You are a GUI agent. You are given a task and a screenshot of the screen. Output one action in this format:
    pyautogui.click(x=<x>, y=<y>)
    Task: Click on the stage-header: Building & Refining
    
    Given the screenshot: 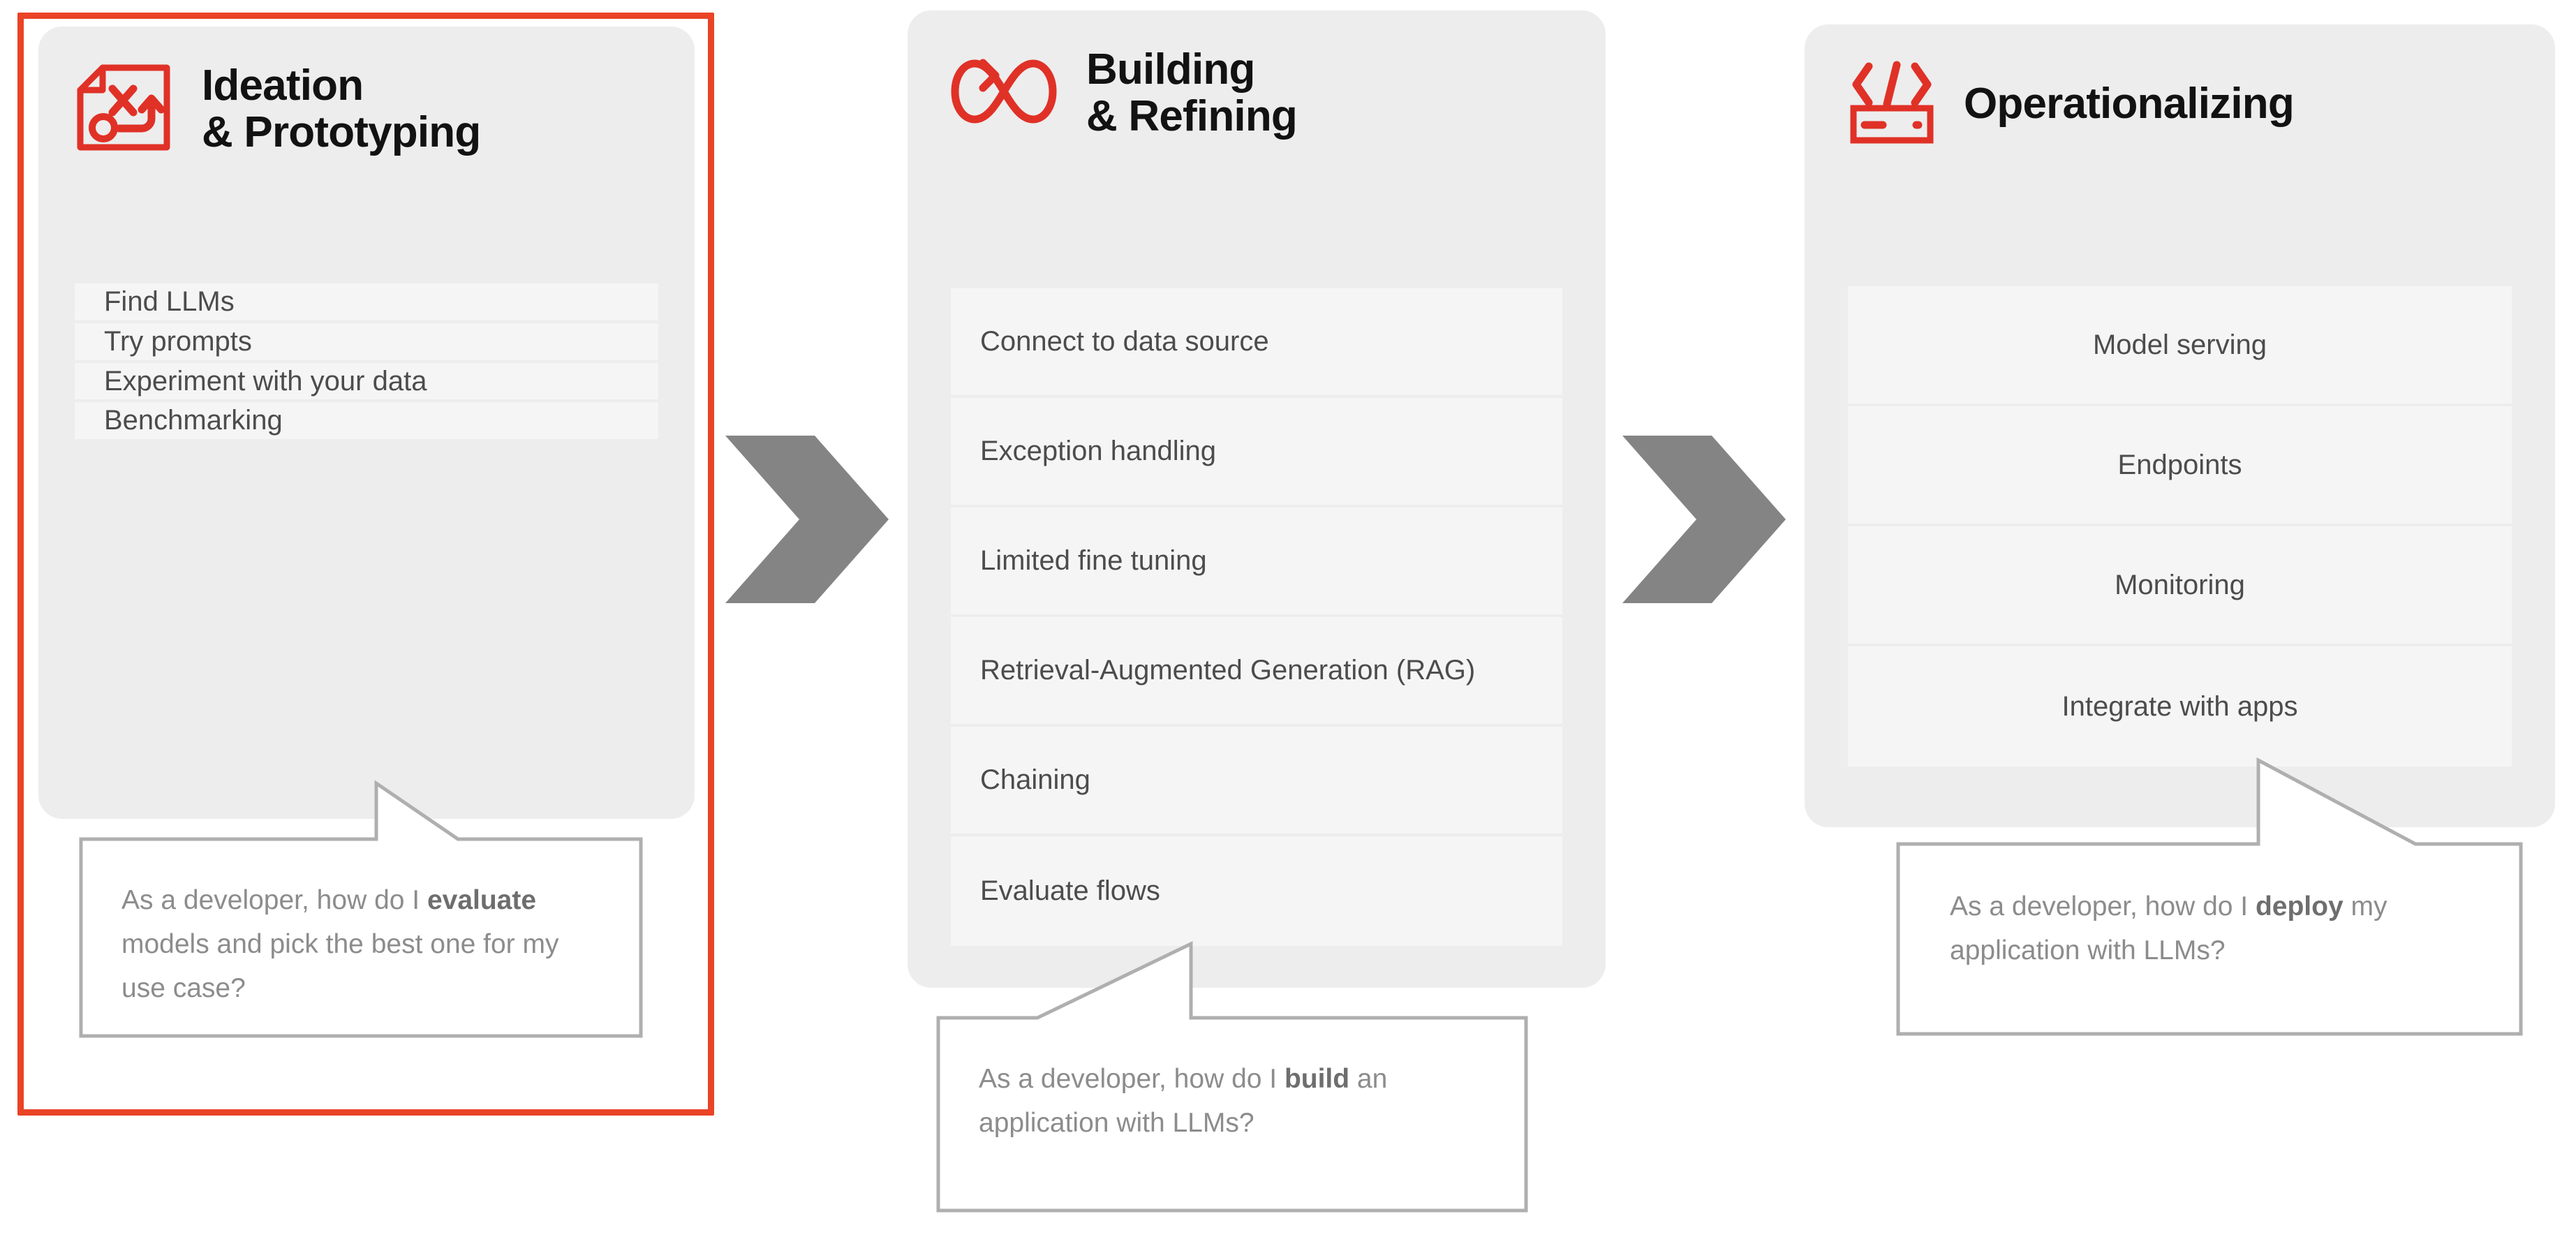 What is the action you would take?
    pyautogui.click(x=1257, y=75)
    